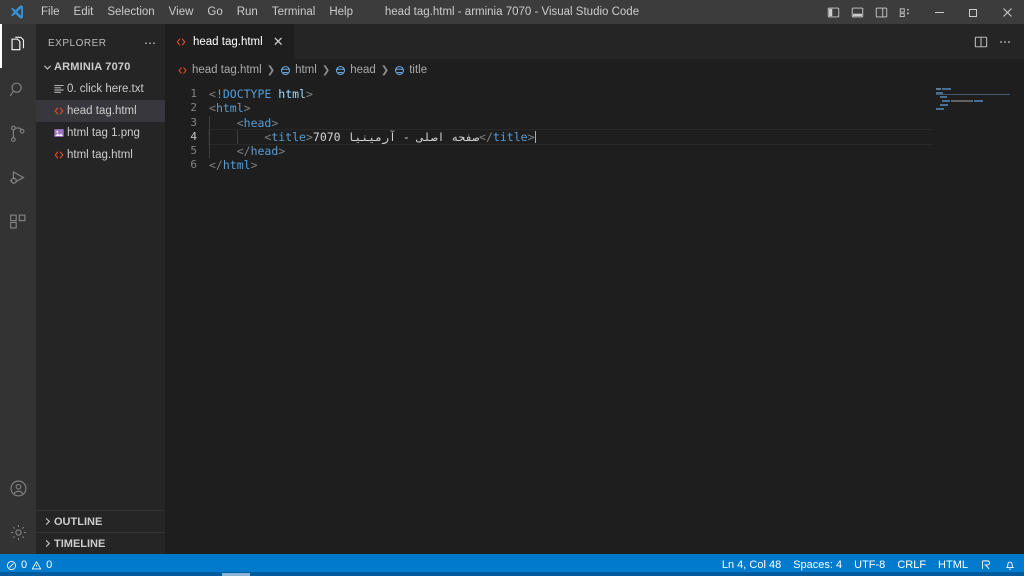 The width and height of the screenshot is (1024, 576). What do you see at coordinates (594, 70) in the screenshot?
I see `breadcrumb: head tag.html ❯ html ❯ head ❯ title` at bounding box center [594, 70].